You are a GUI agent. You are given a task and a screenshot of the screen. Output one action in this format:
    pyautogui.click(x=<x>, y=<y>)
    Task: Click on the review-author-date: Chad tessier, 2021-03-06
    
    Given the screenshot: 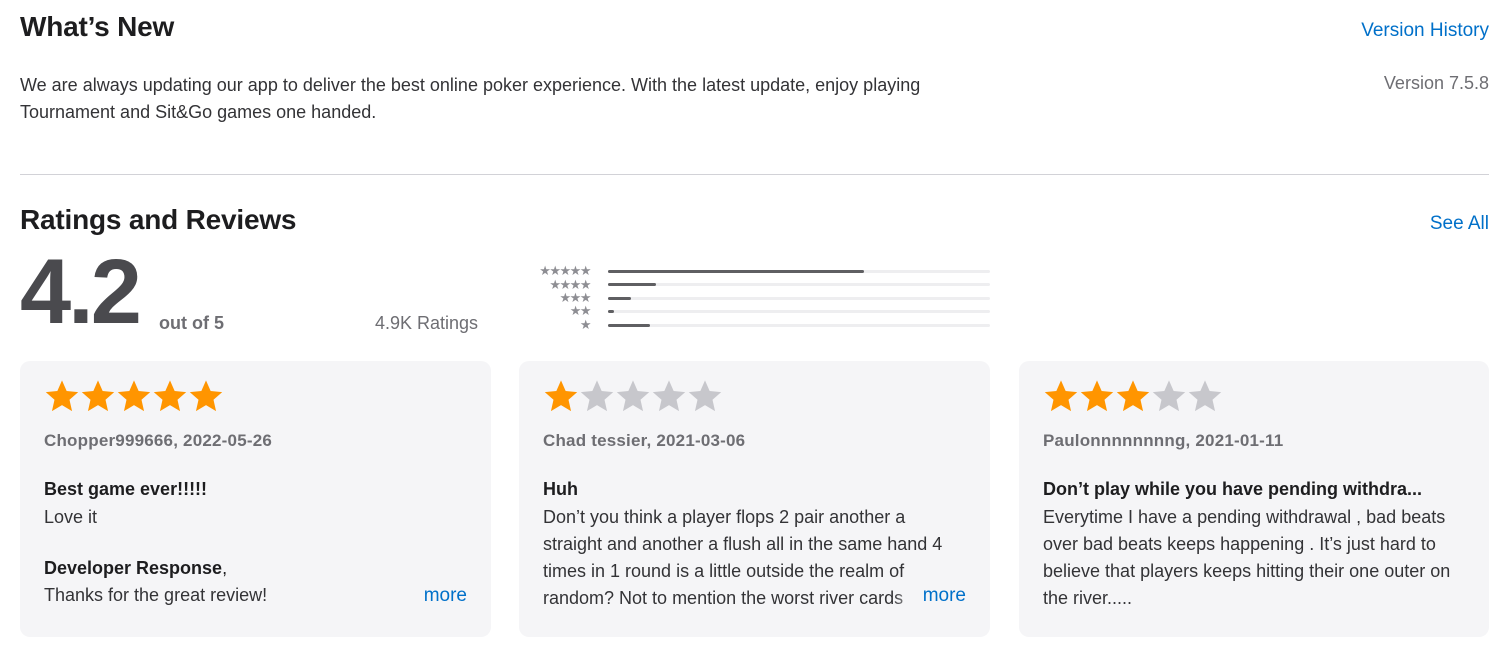 What is the action you would take?
    pyautogui.click(x=644, y=440)
    